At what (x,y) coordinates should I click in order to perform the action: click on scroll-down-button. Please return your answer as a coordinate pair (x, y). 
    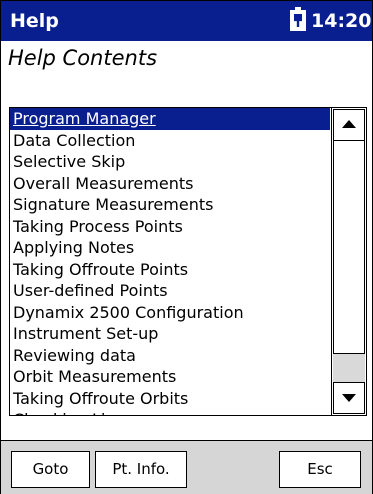
    Looking at the image, I should click on (349, 398).